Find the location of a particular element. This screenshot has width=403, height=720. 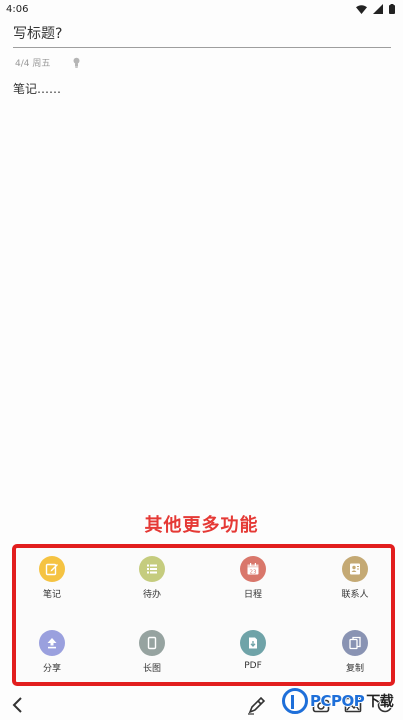

pcpop-watermark: PCPOP 下载 is located at coordinates (338, 701).